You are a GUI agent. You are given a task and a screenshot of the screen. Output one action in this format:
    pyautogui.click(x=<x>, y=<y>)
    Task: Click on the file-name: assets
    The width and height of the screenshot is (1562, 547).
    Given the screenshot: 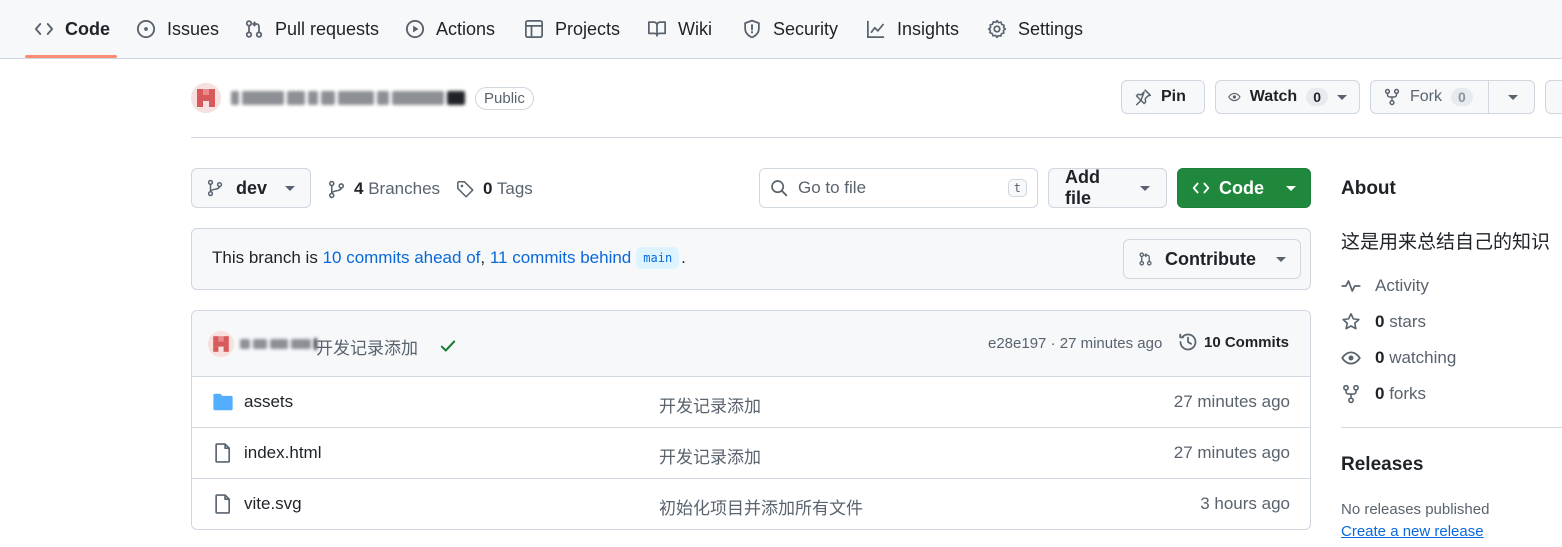 What is the action you would take?
    pyautogui.click(x=268, y=402)
    